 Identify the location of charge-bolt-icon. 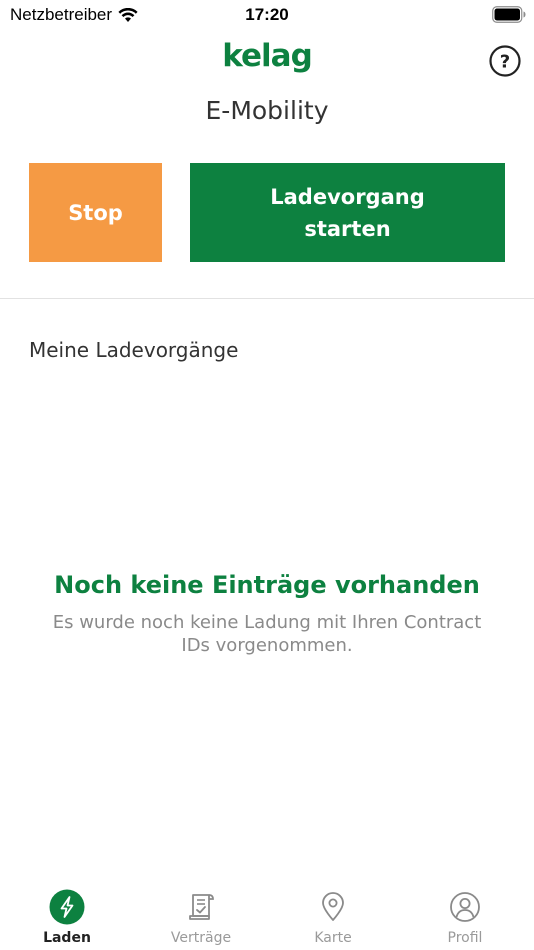
(67, 907).